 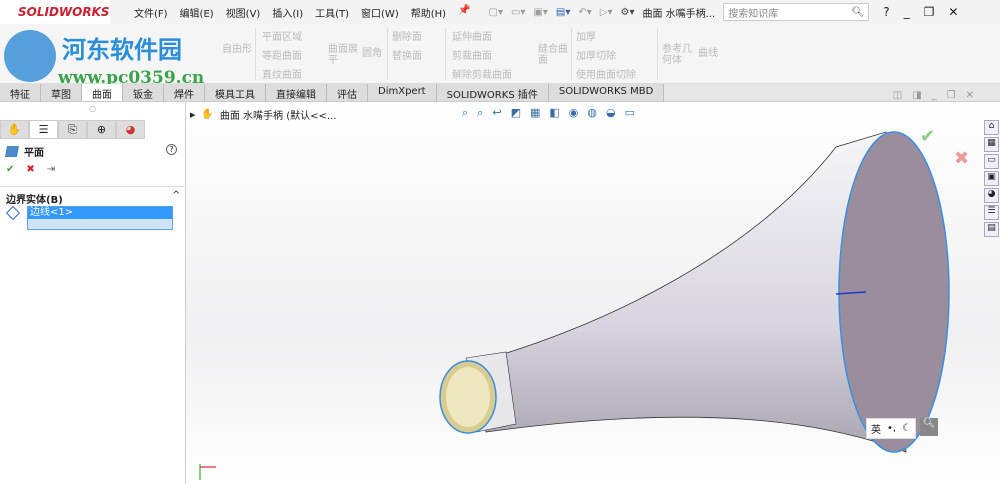 What do you see at coordinates (428, 12) in the screenshot?
I see `menu-help: 帮助(H)` at bounding box center [428, 12].